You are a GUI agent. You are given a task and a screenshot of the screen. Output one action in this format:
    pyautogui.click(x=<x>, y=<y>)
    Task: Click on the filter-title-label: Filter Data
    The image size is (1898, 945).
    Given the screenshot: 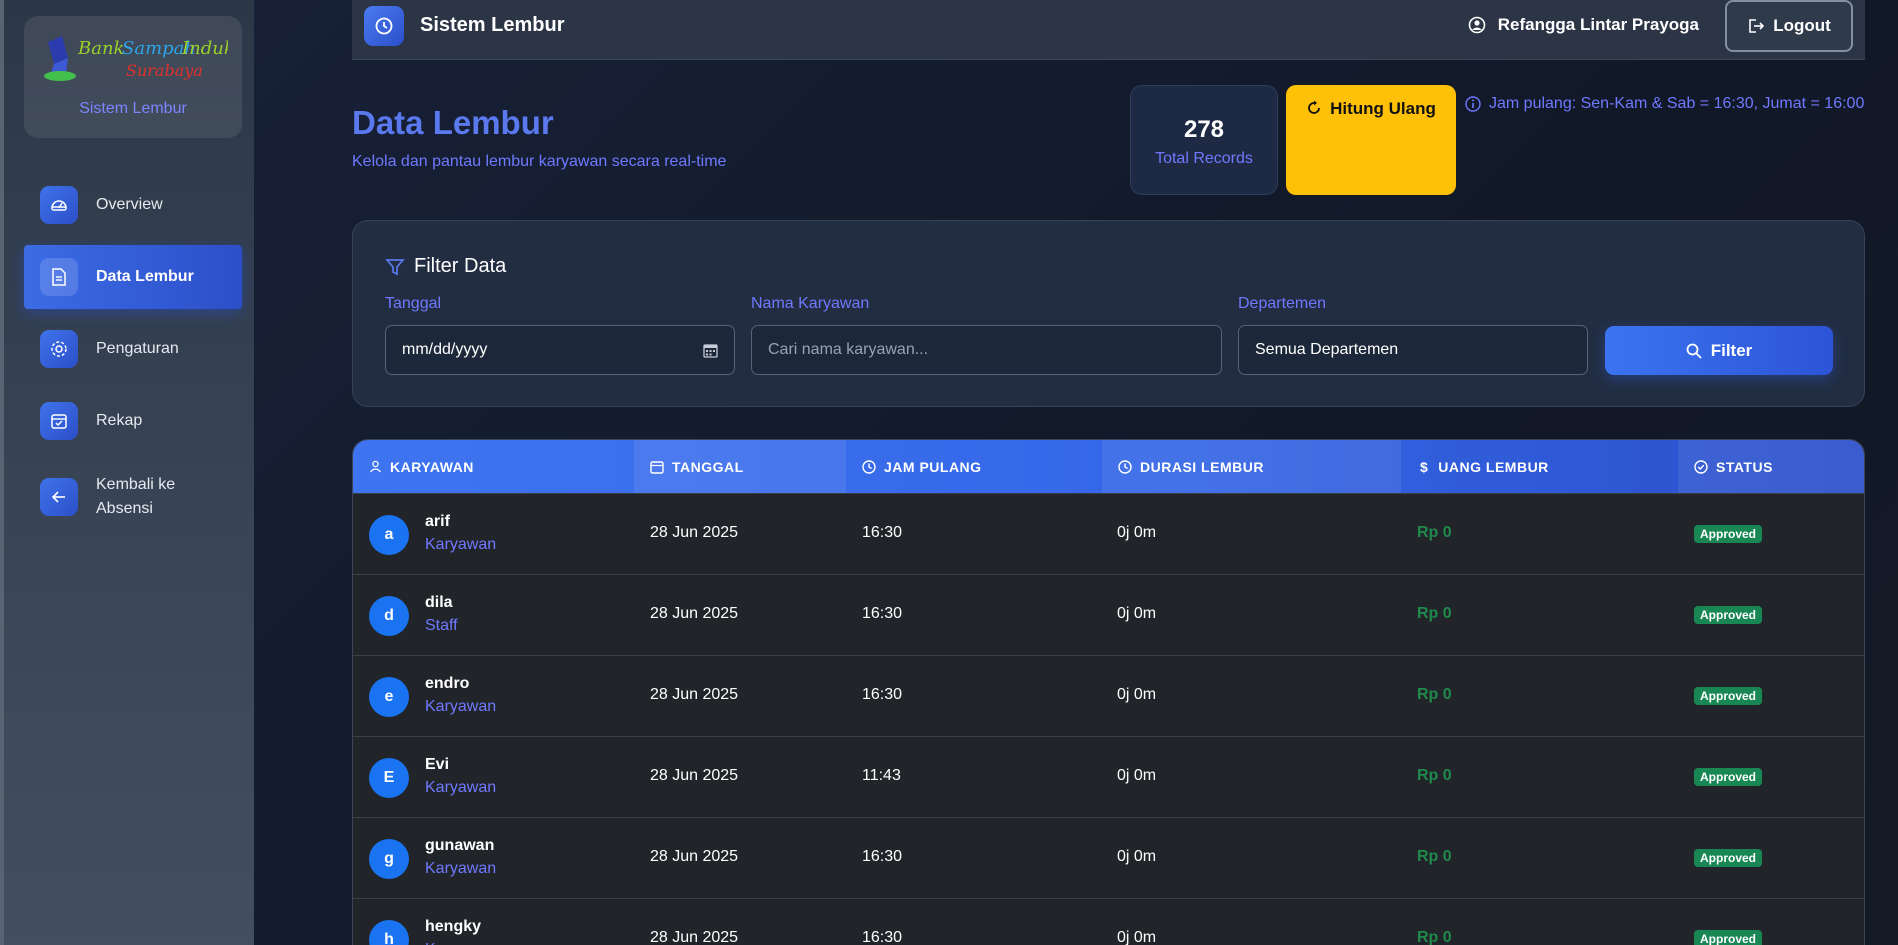 What is the action you would take?
    pyautogui.click(x=460, y=266)
    